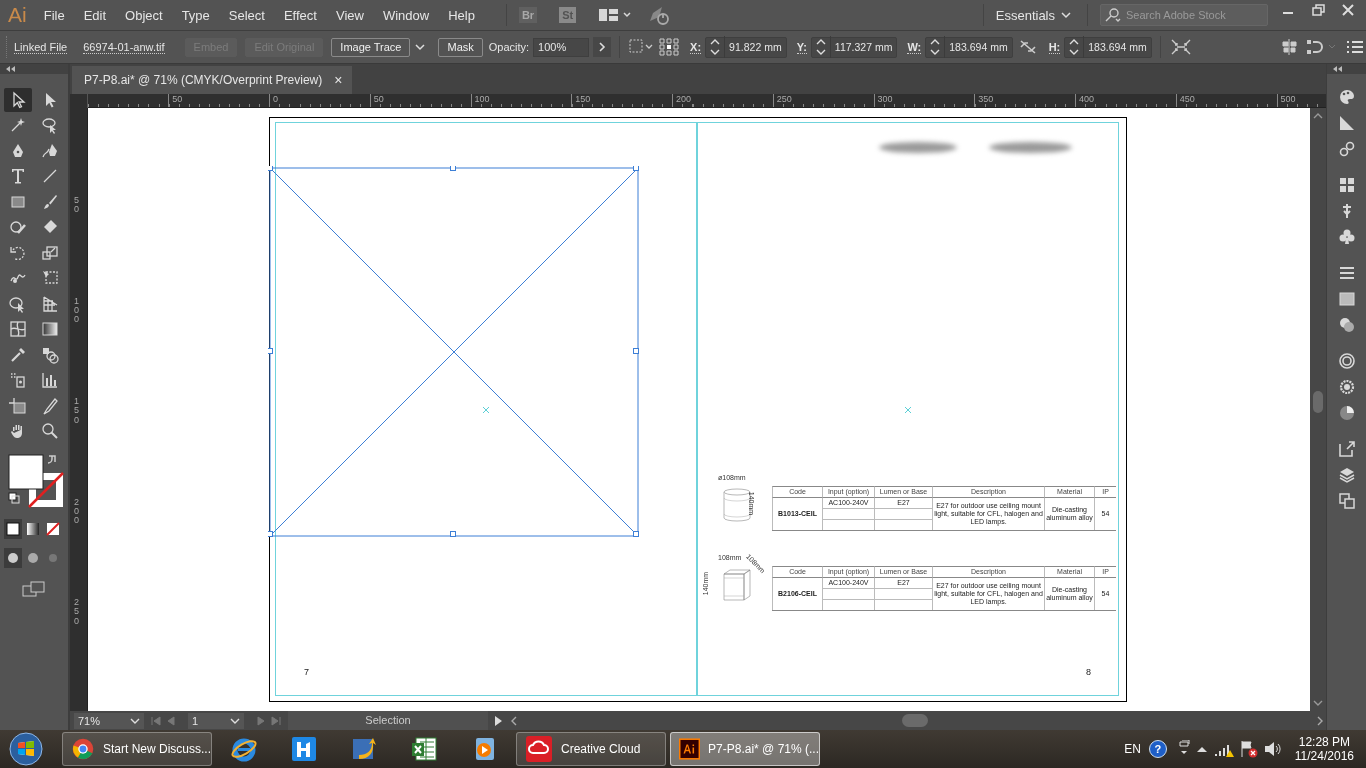 The width and height of the screenshot is (1366, 768). I want to click on opacity-label: Opacity:, so click(509, 47).